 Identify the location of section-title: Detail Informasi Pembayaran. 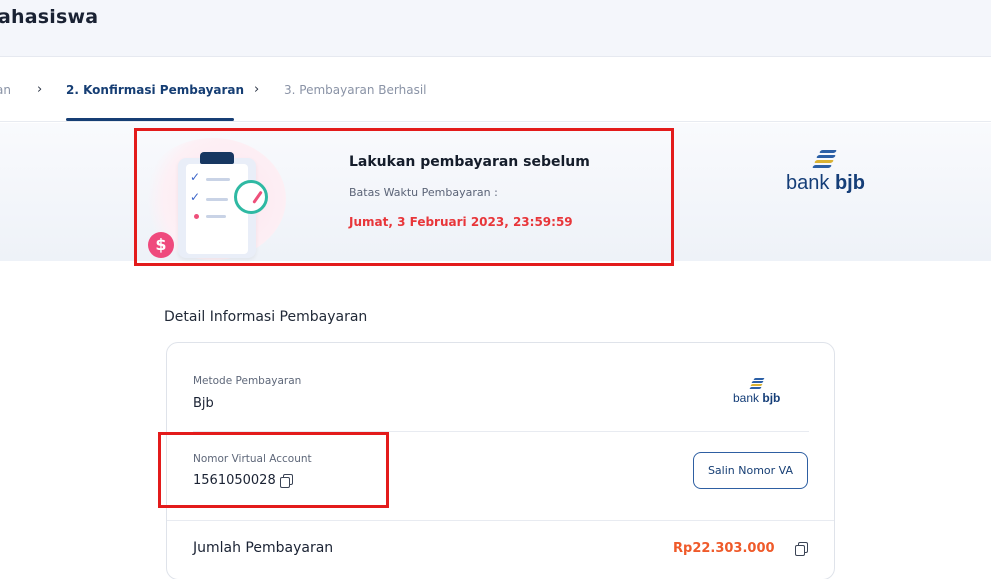
(266, 317).